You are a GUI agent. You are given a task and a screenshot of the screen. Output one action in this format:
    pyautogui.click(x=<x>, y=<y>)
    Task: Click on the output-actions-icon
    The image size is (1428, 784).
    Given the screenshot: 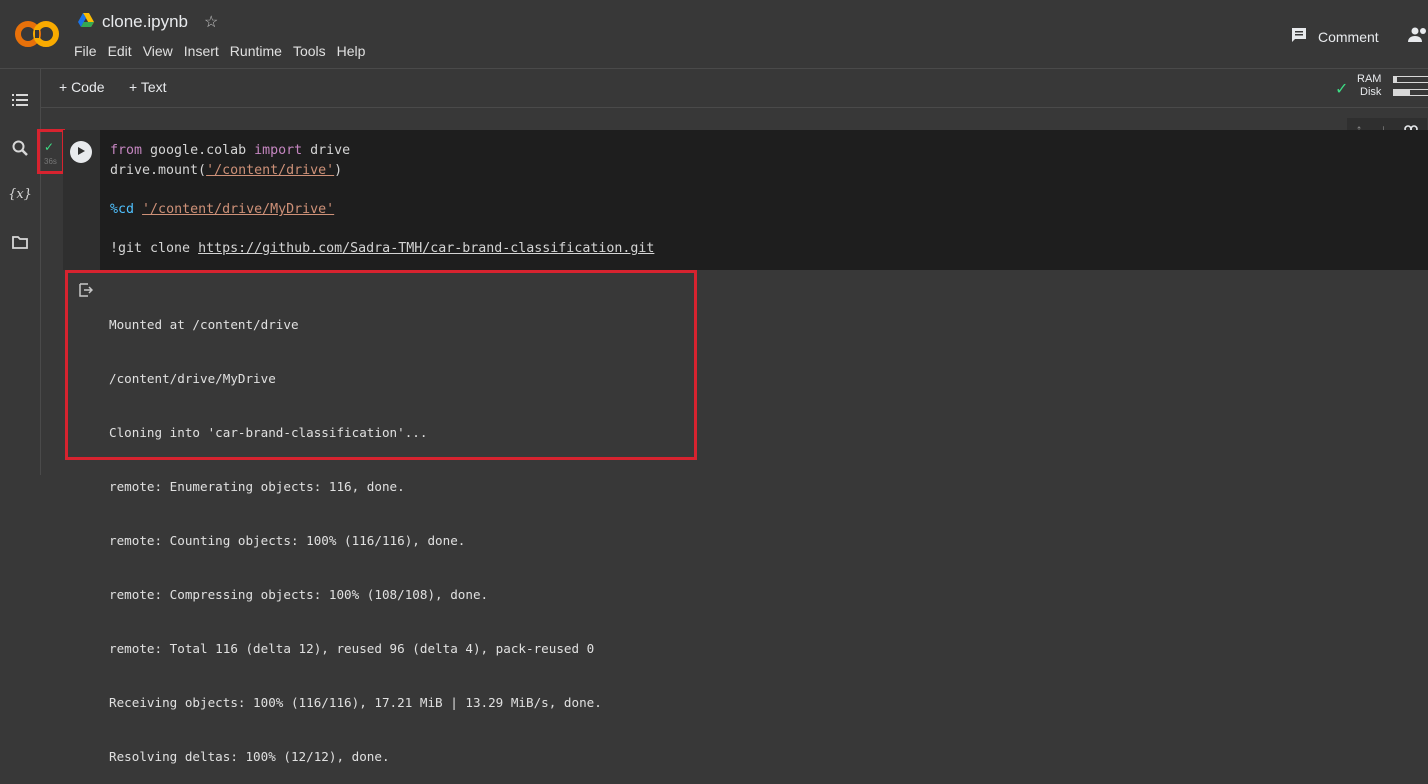 What is the action you would take?
    pyautogui.click(x=85, y=292)
    